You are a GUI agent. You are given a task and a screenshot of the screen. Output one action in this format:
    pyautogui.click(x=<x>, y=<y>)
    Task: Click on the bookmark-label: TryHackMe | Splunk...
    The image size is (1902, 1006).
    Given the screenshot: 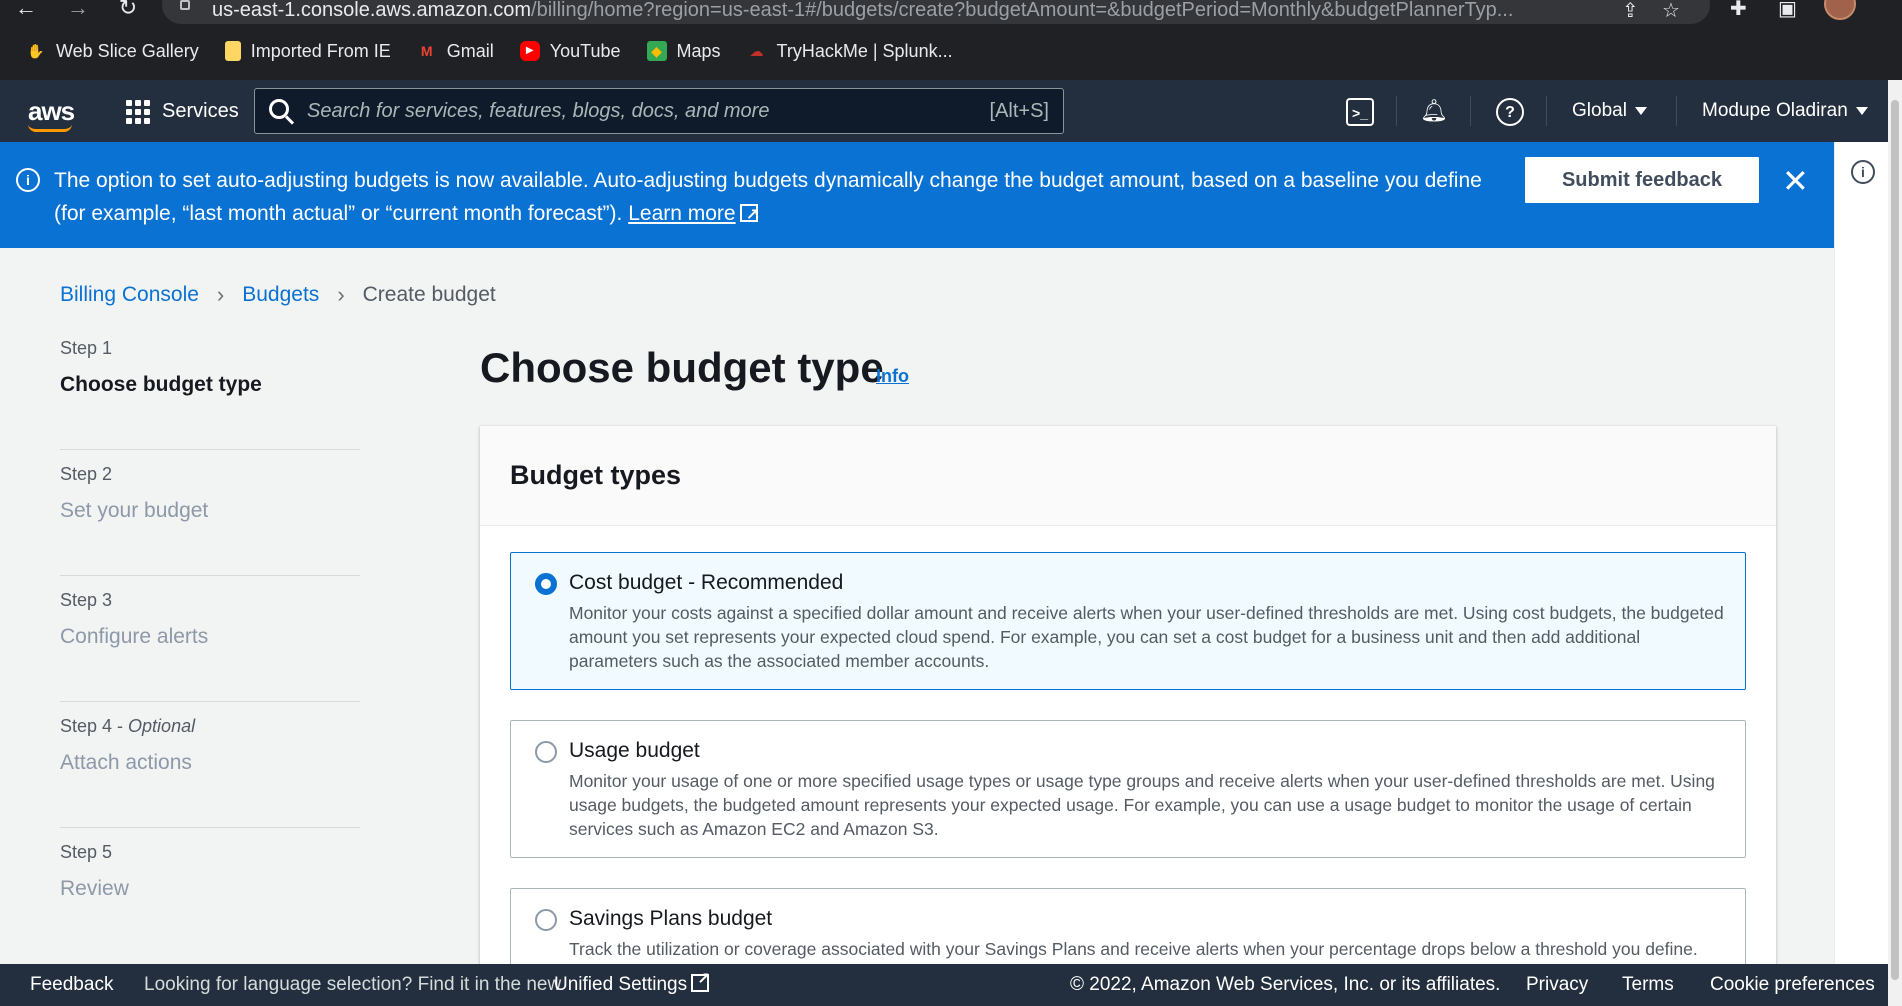 What is the action you would take?
    pyautogui.click(x=864, y=50)
    